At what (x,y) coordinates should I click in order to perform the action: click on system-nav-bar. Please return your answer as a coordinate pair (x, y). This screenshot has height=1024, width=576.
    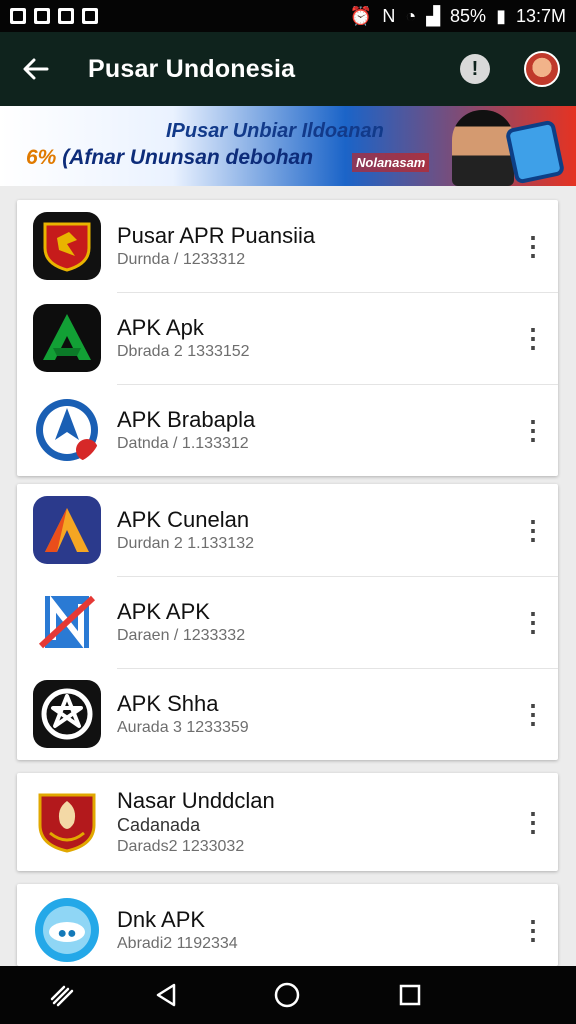
    Looking at the image, I should click on (288, 995).